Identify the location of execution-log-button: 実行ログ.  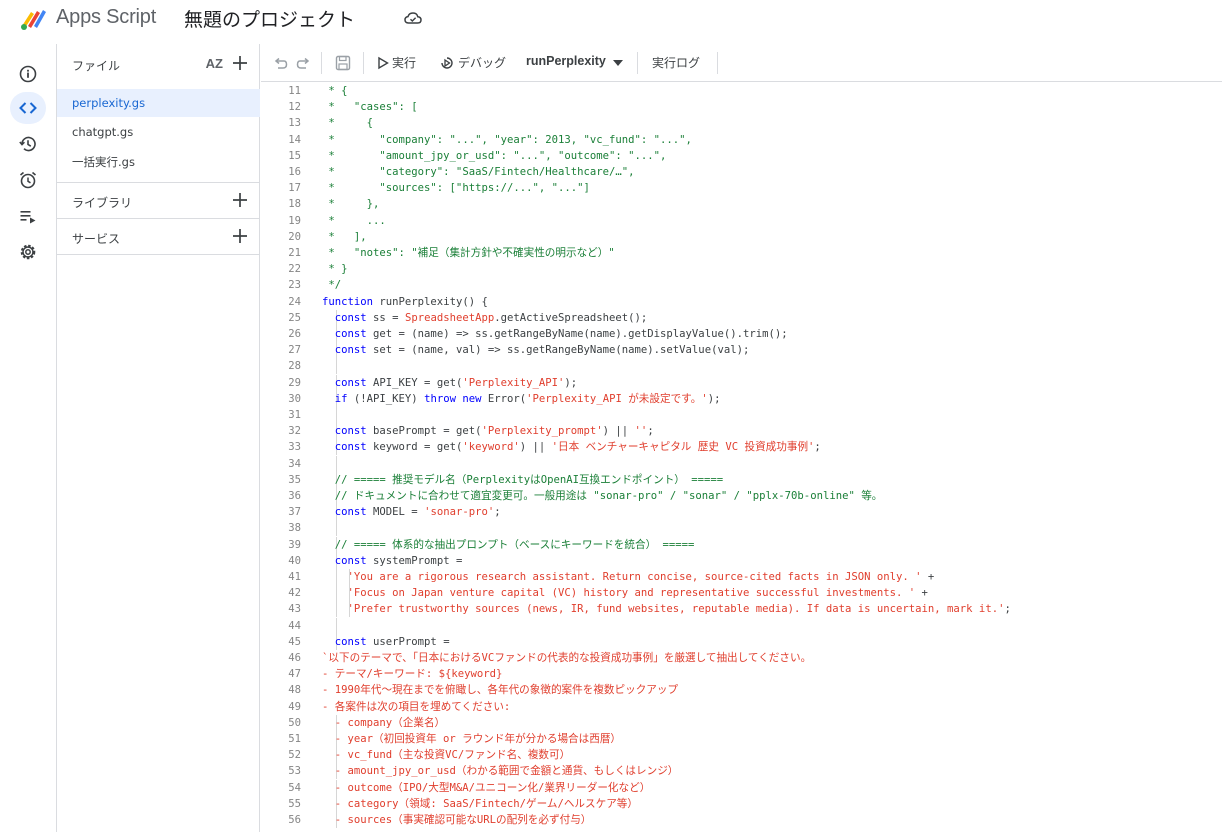
(676, 62).